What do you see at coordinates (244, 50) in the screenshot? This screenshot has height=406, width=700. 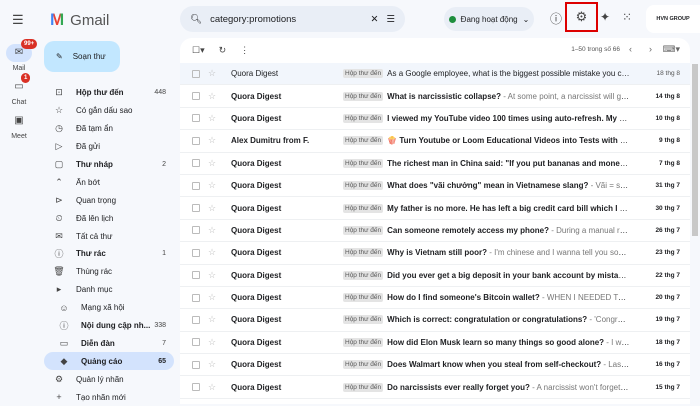 I see `more-options-icon: ⋮` at bounding box center [244, 50].